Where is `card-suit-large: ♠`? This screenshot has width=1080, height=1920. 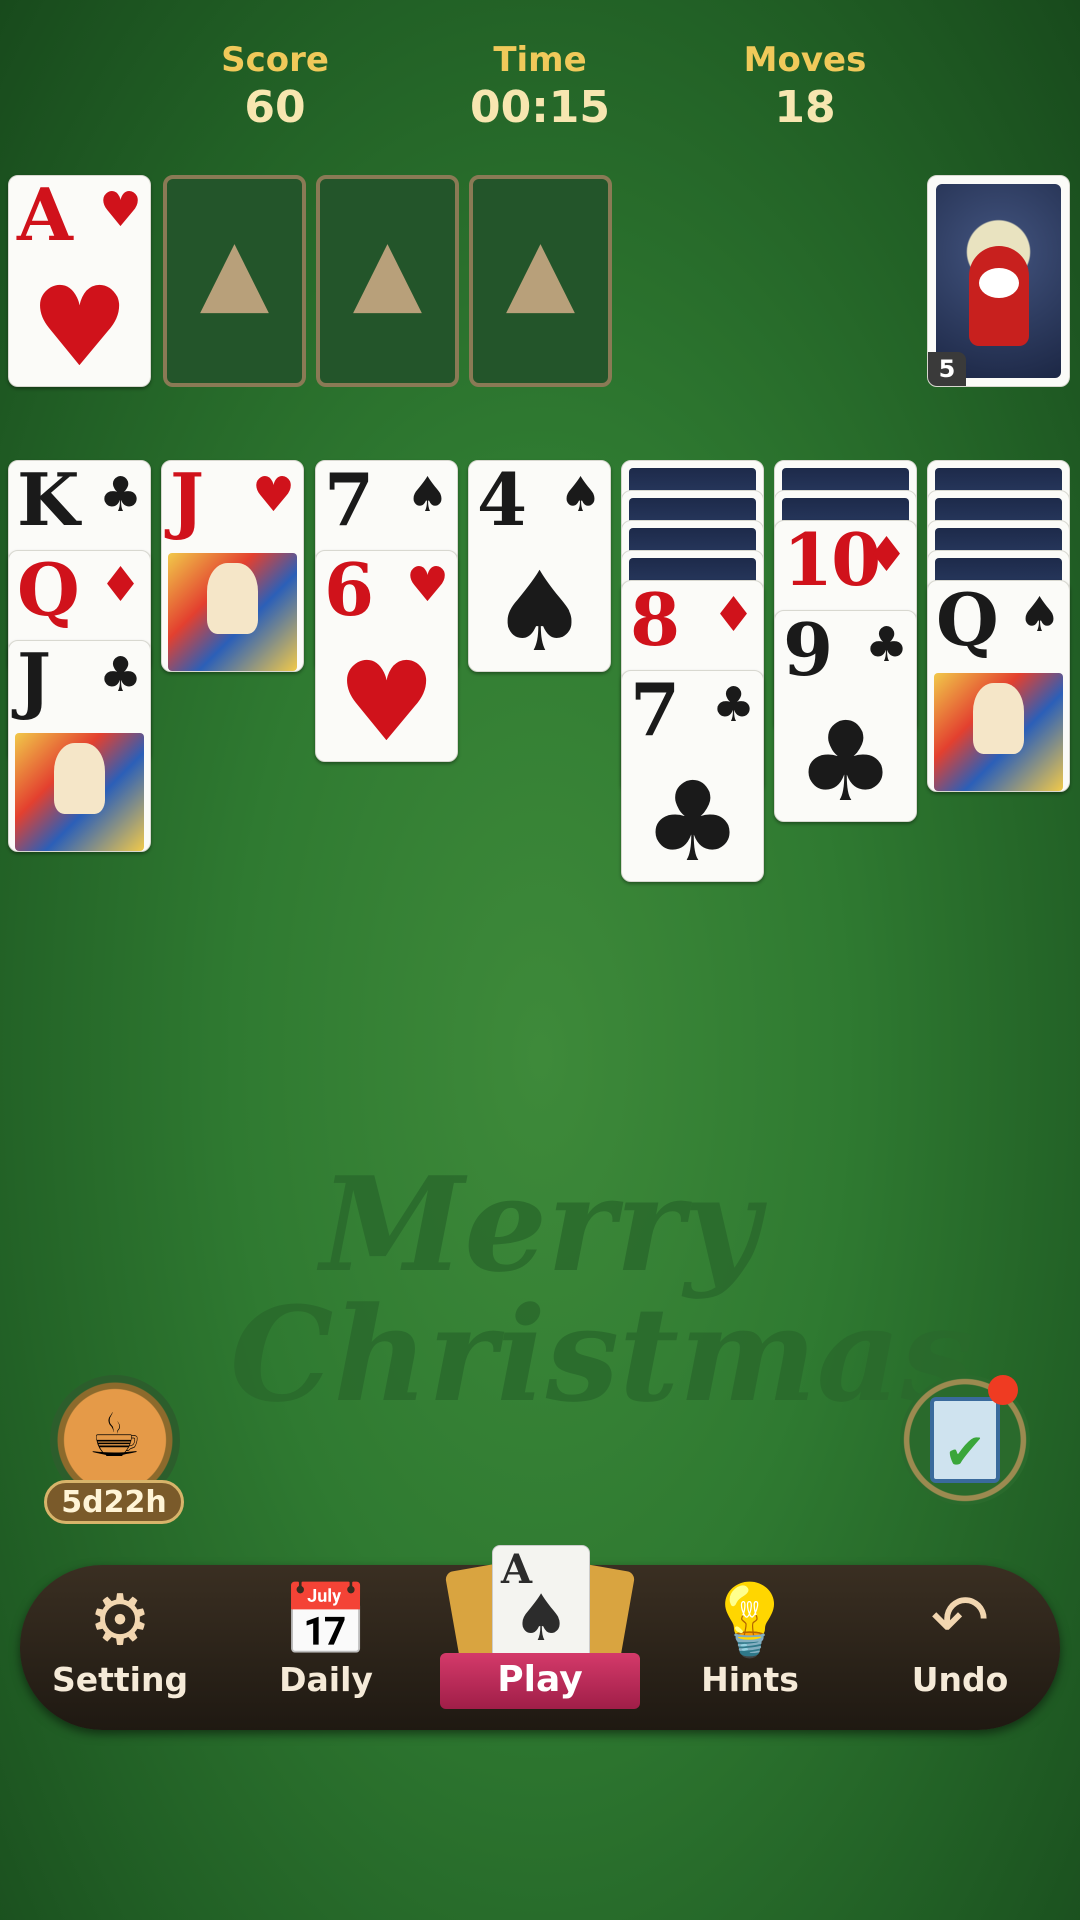 card-suit-large: ♠ is located at coordinates (539, 610).